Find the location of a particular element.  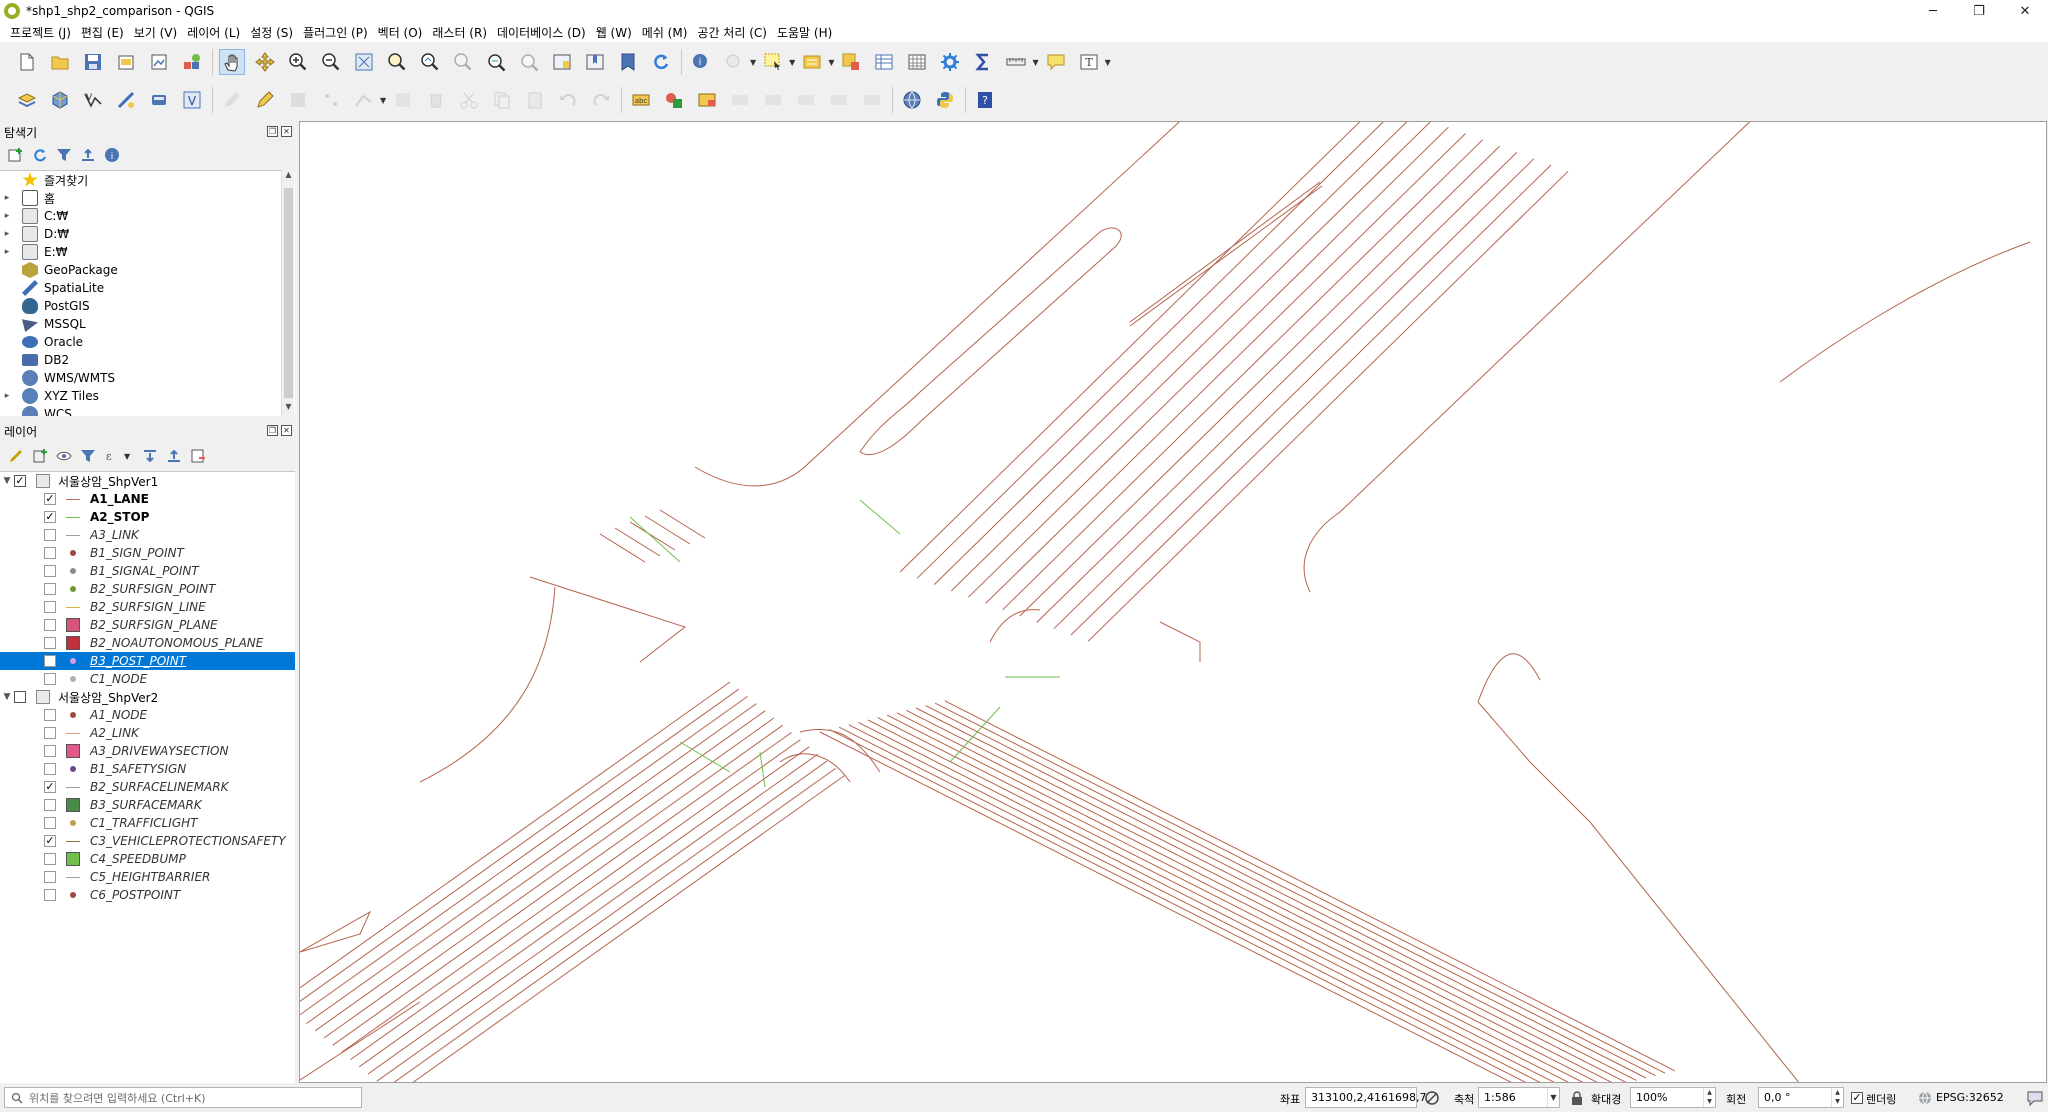

select-by-value-button is located at coordinates (812, 62).